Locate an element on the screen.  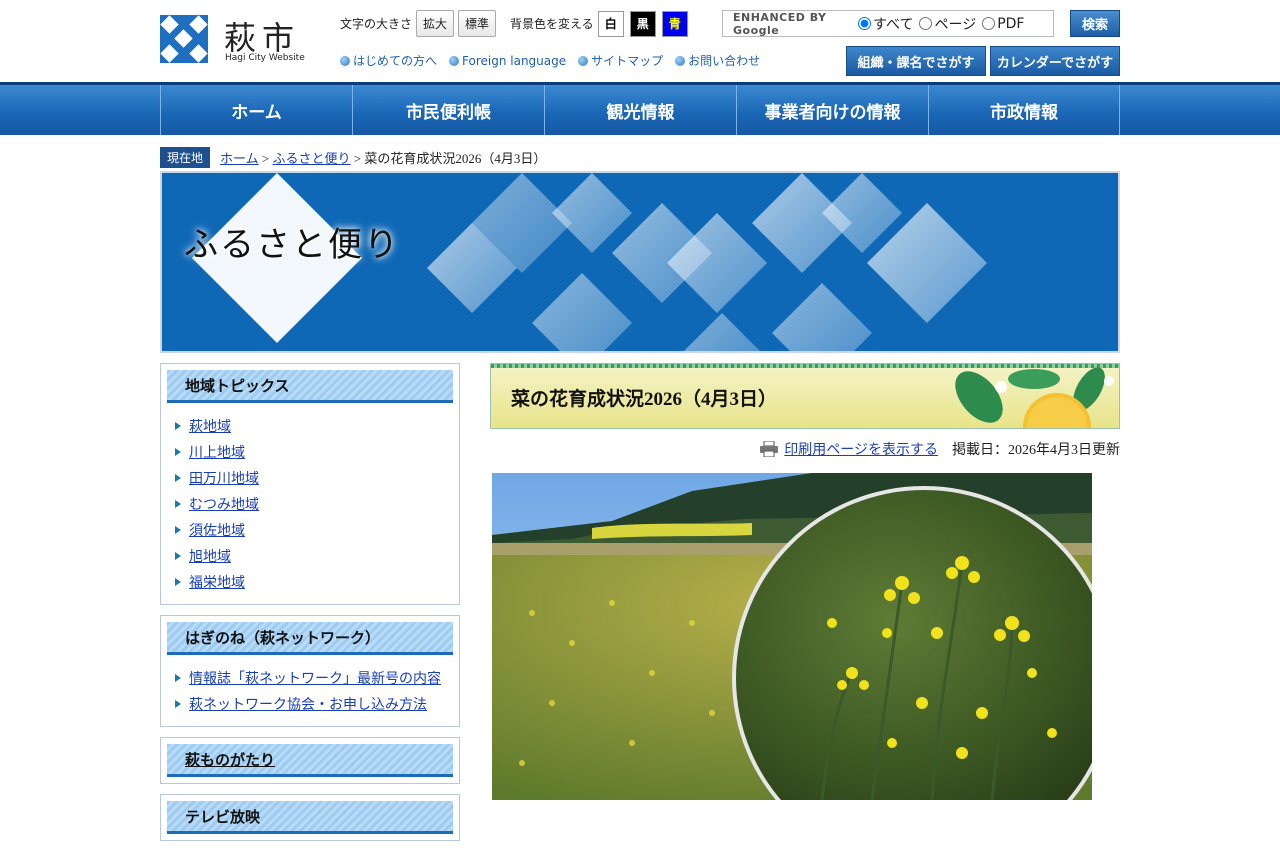
link-foreign-language: Foreign language is located at coordinates (507, 60).